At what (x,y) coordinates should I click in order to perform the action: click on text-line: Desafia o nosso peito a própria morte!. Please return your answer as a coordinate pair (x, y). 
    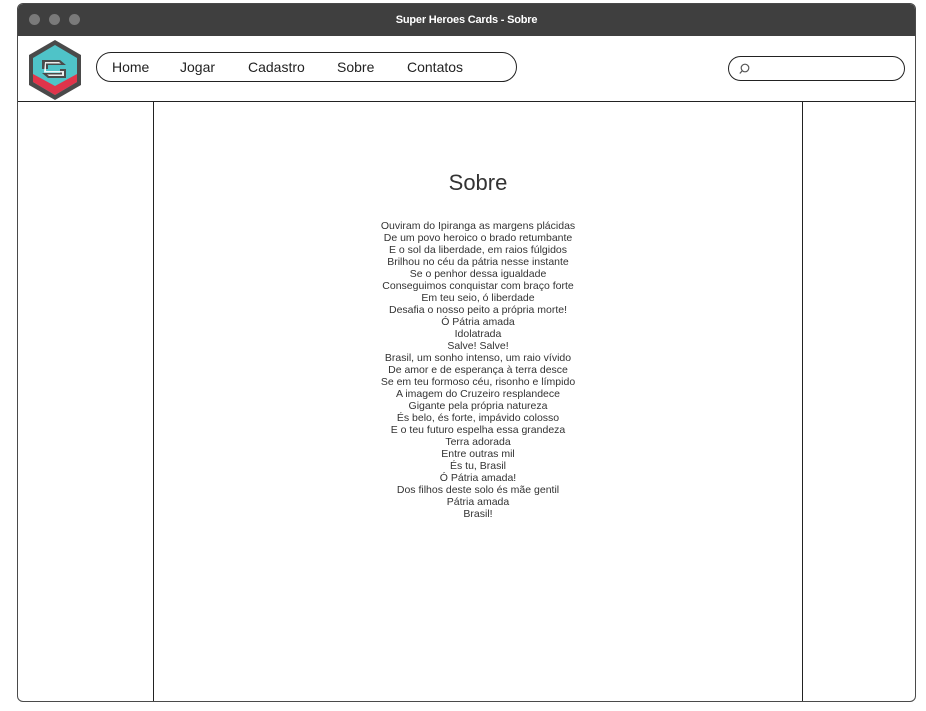
    Looking at the image, I should click on (477, 310).